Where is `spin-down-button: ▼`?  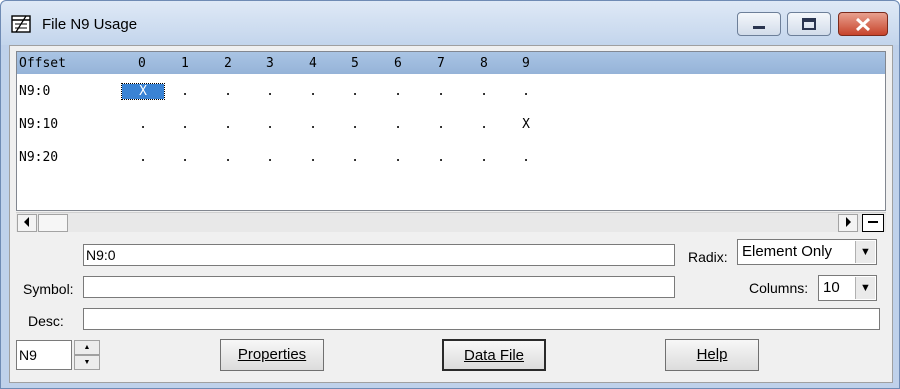
spin-down-button: ▼ is located at coordinates (87, 362).